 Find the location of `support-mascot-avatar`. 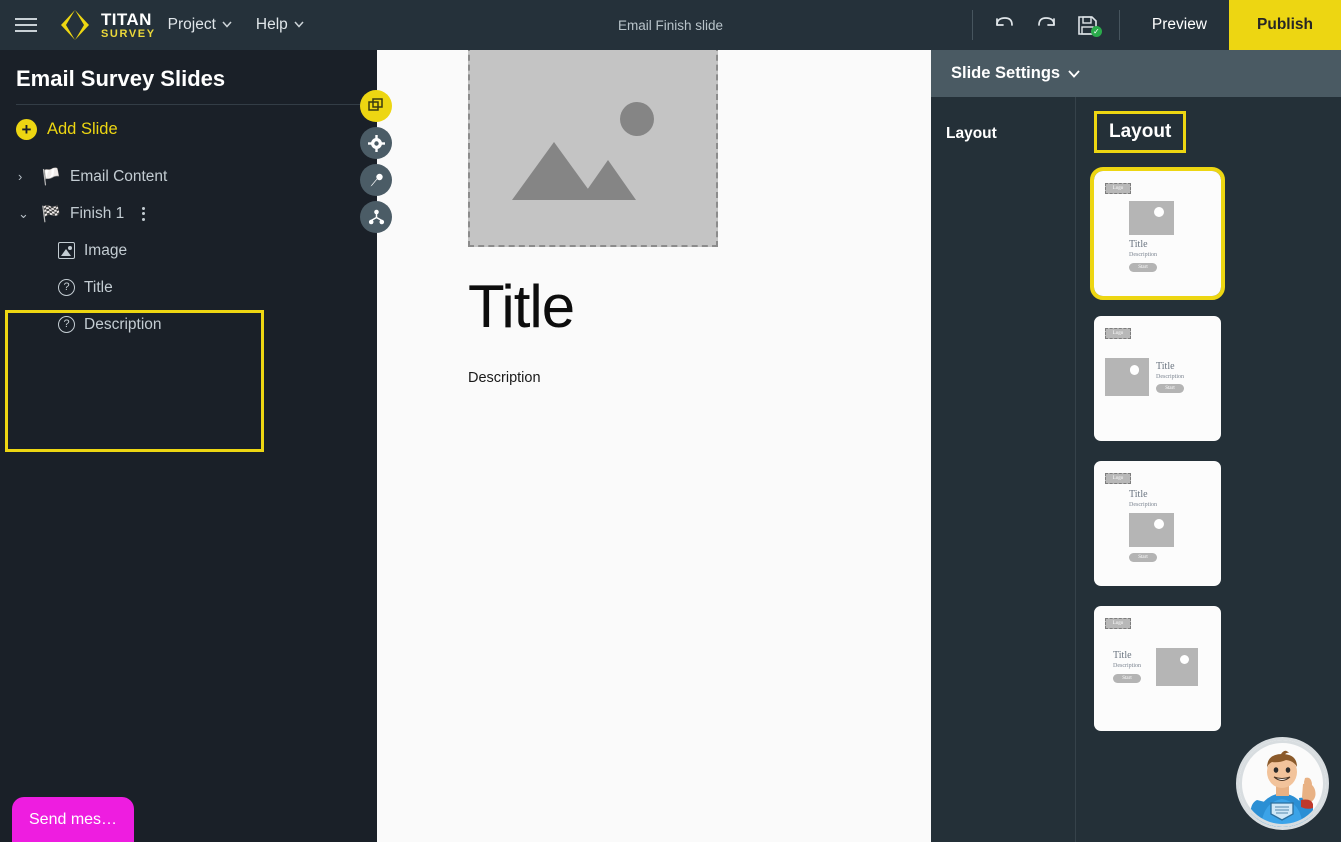

support-mascot-avatar is located at coordinates (1282, 783).